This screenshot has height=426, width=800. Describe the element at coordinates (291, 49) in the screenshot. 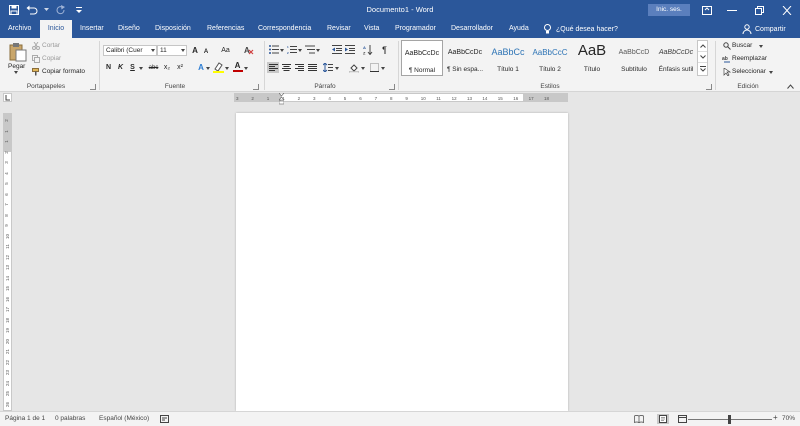

I see `numbering-icon: 12` at that location.